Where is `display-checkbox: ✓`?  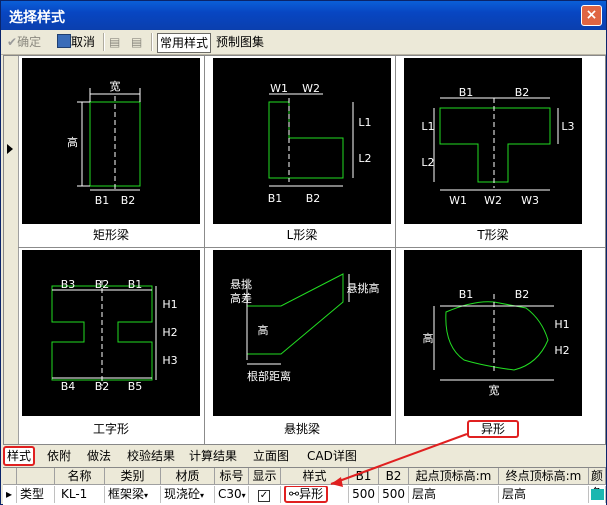 display-checkbox: ✓ is located at coordinates (264, 496).